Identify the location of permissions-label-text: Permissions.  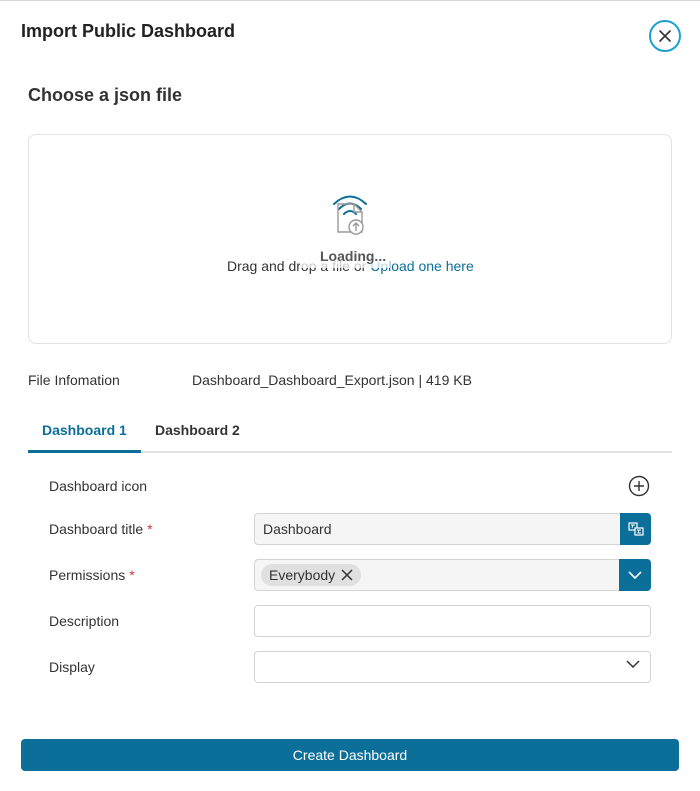
(87, 575).